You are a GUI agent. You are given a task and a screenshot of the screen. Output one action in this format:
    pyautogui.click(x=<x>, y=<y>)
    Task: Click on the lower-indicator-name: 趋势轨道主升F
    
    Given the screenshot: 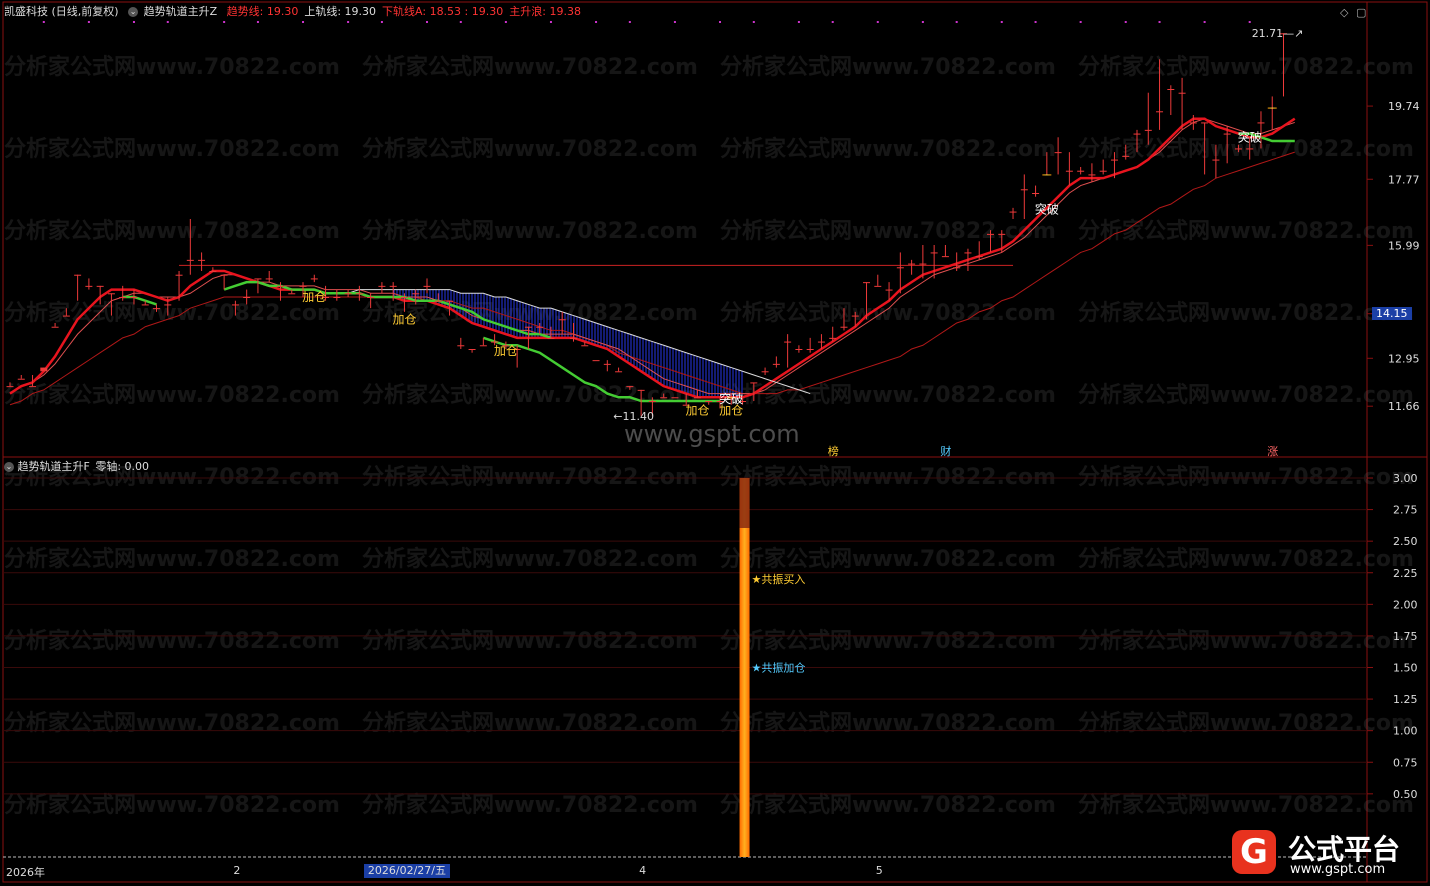 What is the action you would take?
    pyautogui.click(x=54, y=466)
    